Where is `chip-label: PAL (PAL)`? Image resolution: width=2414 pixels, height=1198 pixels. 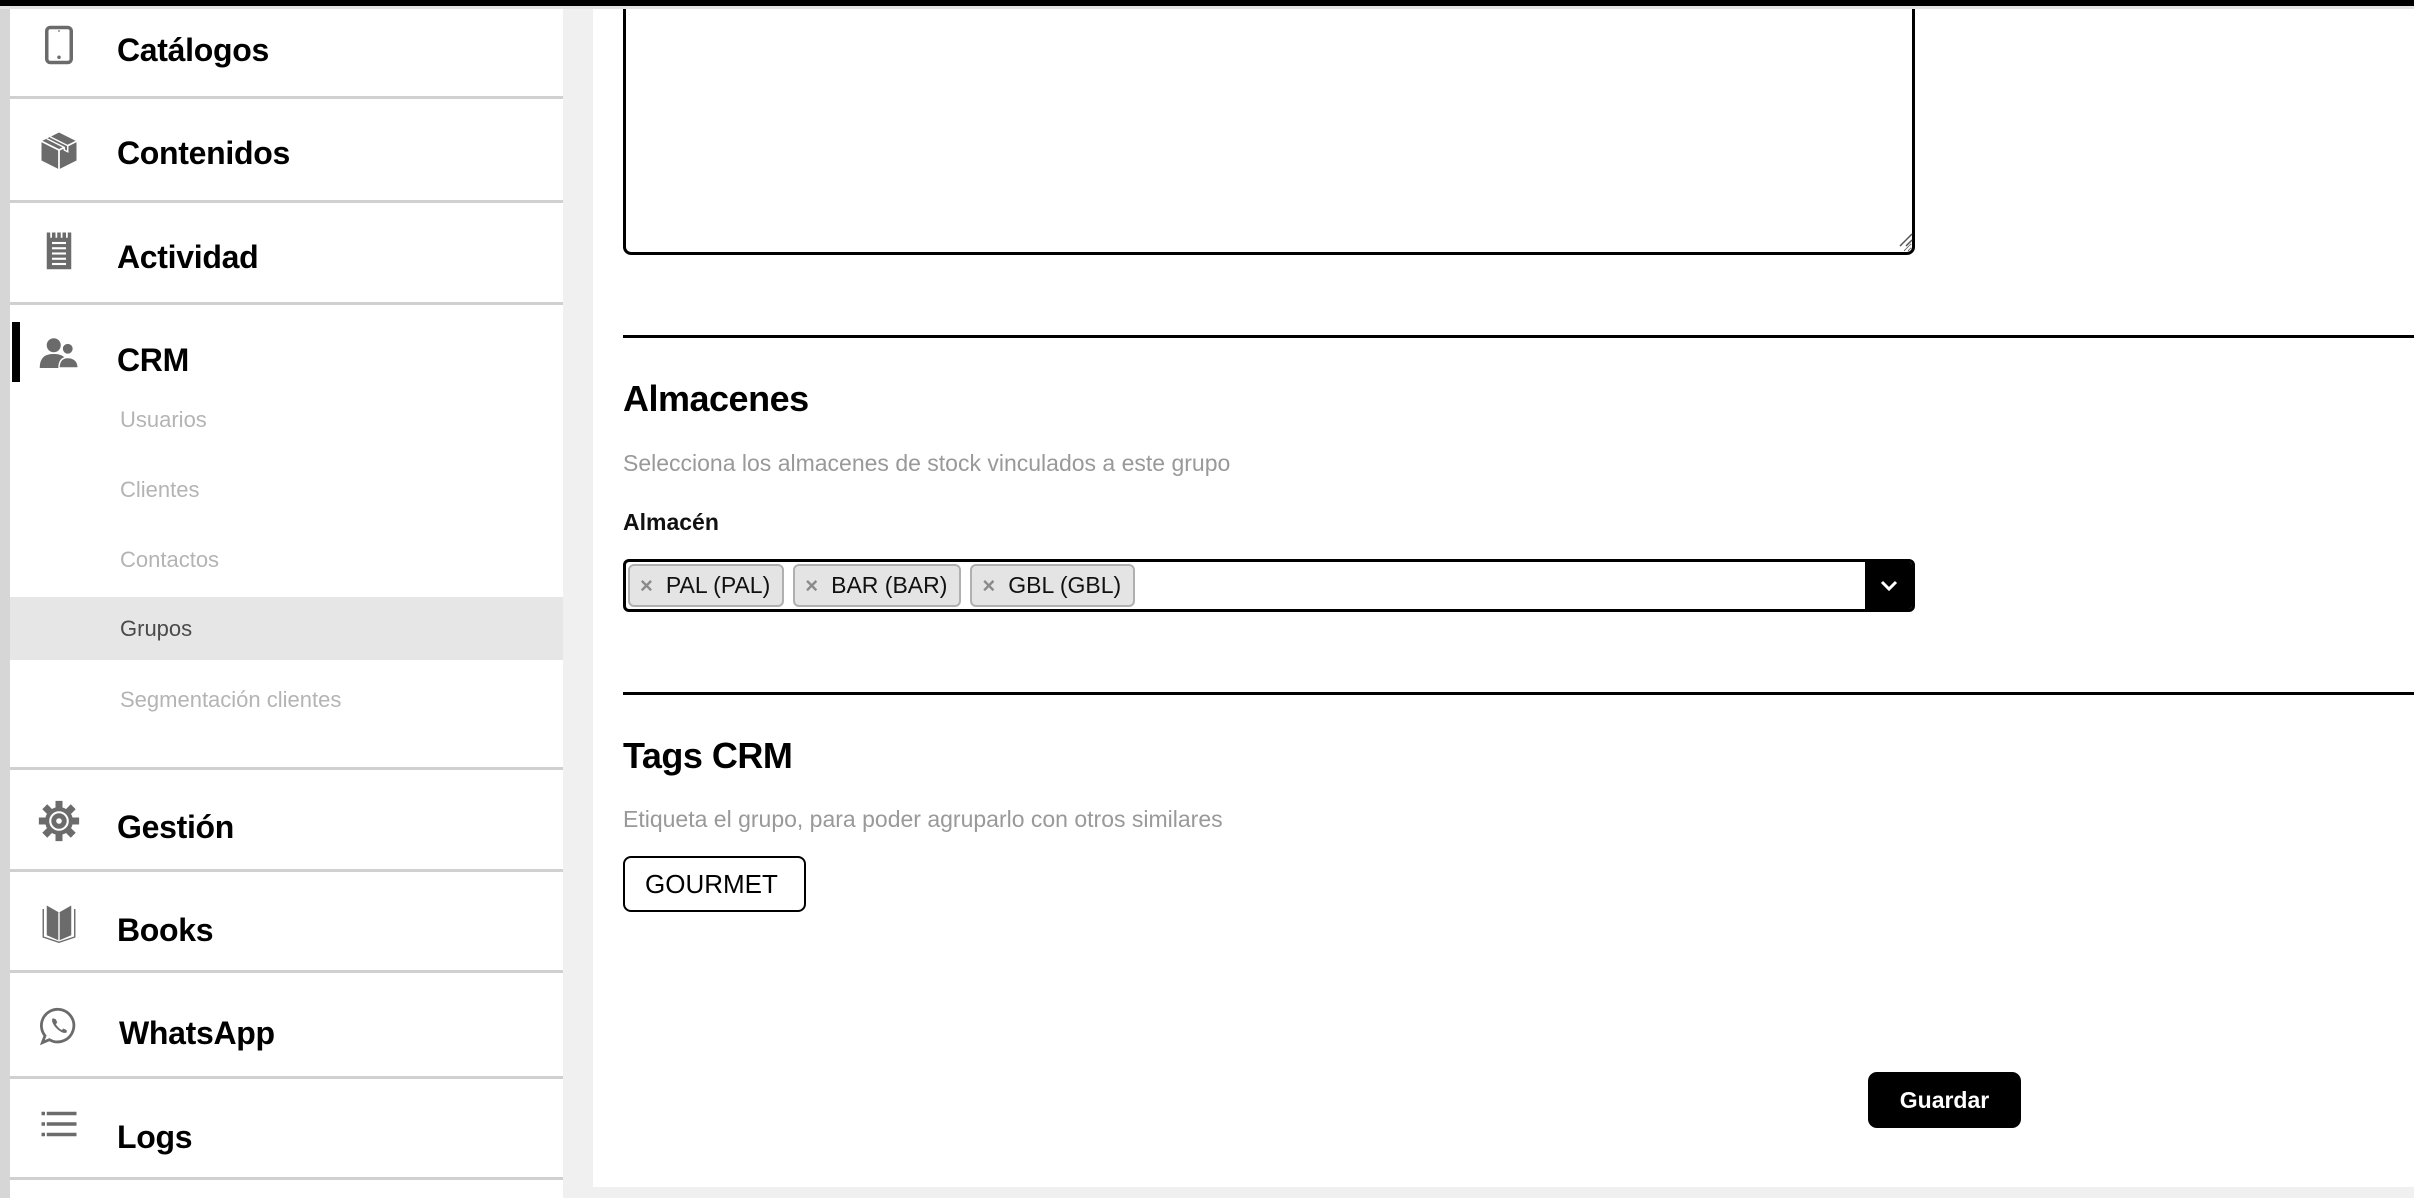 chip-label: PAL (PAL) is located at coordinates (718, 585).